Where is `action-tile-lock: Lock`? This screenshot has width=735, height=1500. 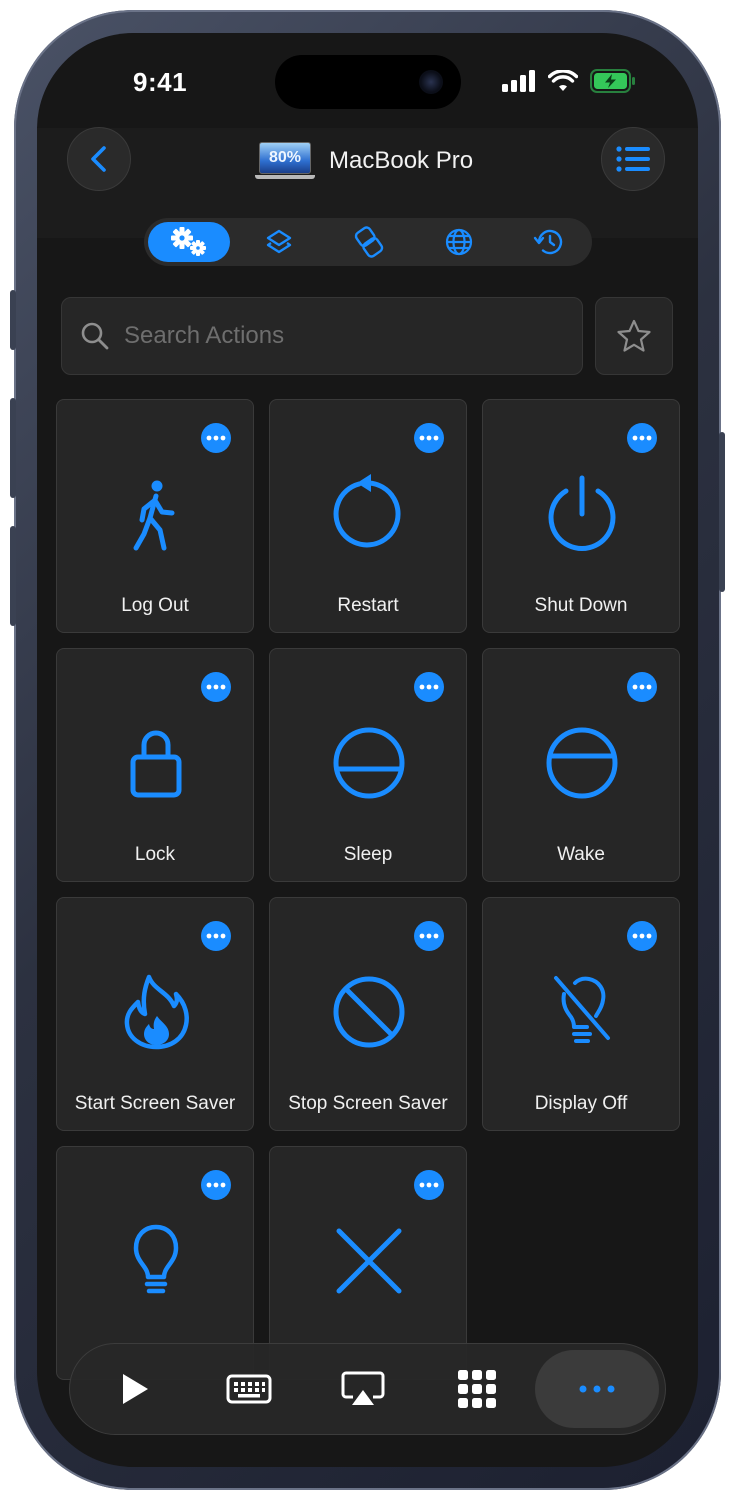
action-tile-lock: Lock is located at coordinates (155, 765).